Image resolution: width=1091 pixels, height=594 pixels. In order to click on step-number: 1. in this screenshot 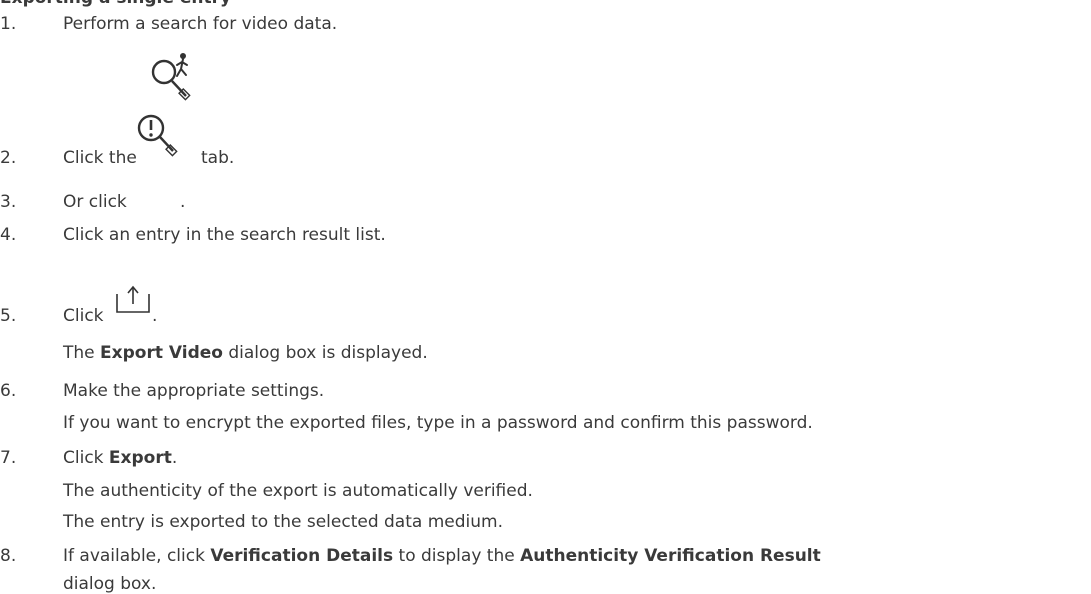, I will do `click(8, 24)`.